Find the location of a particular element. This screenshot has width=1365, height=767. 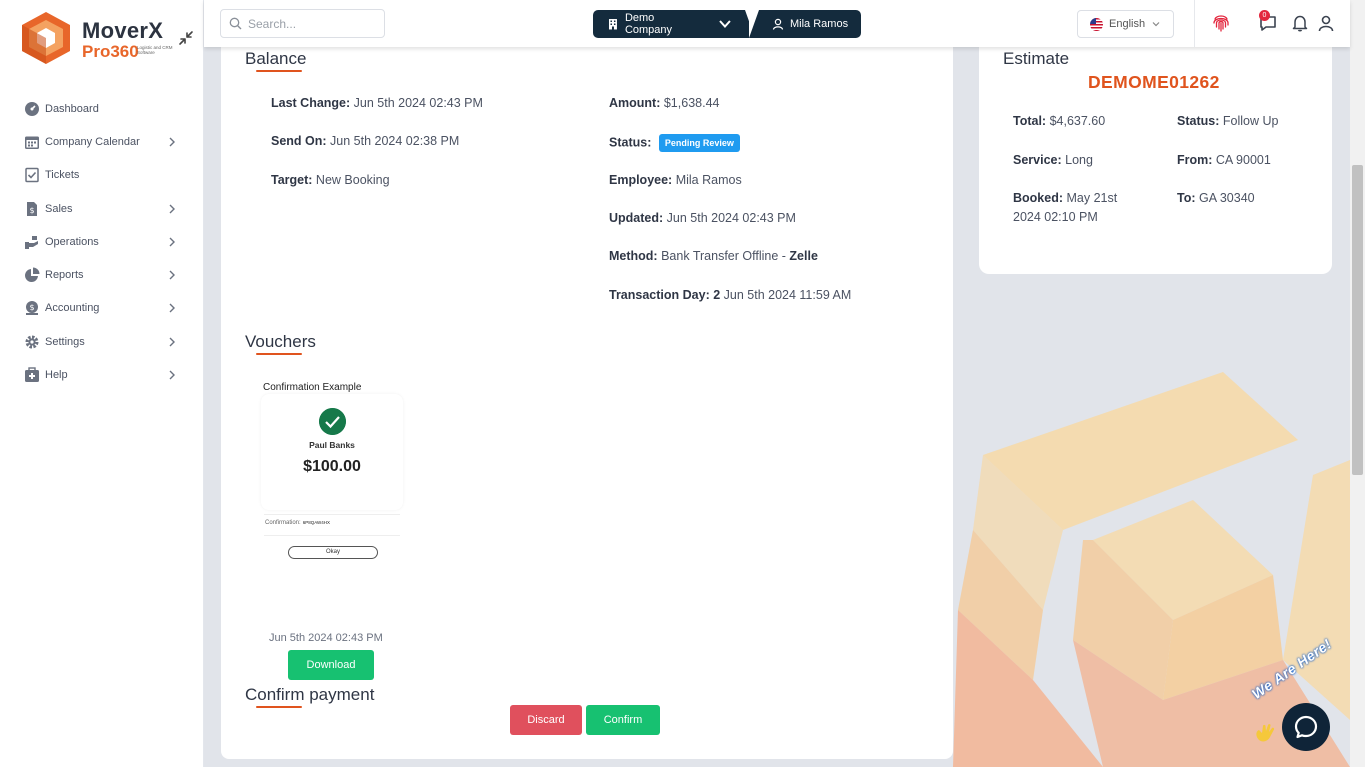

estimate-booked-field: Booked: May 21st 2024 02:10 PM is located at coordinates (1065, 207).